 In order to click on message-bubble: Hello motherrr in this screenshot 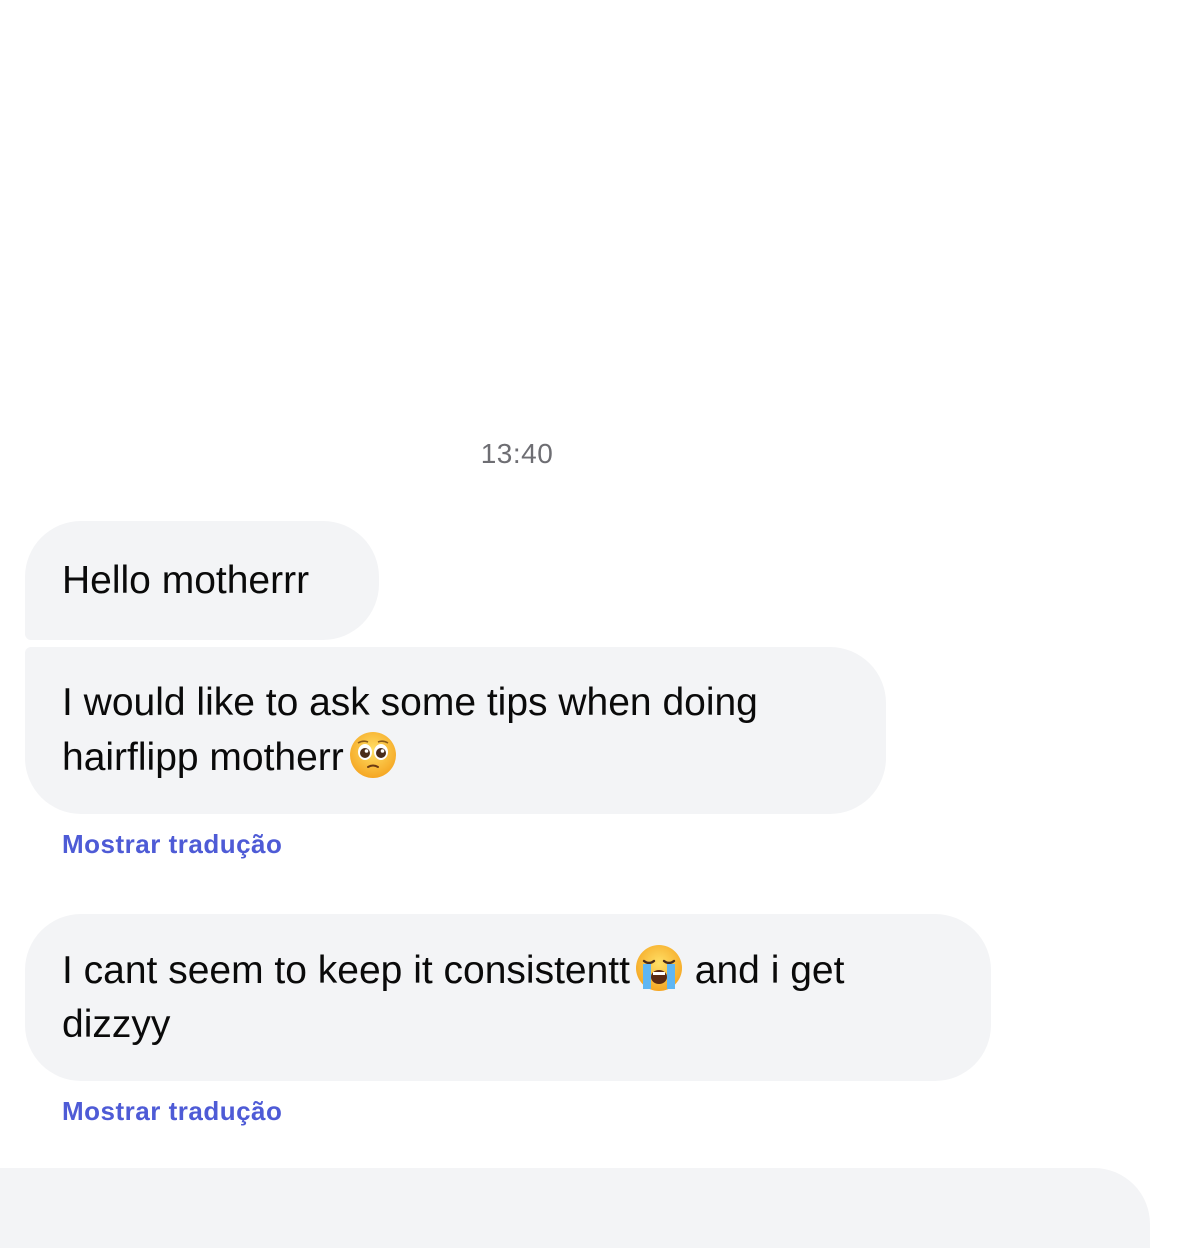, I will do `click(202, 580)`.